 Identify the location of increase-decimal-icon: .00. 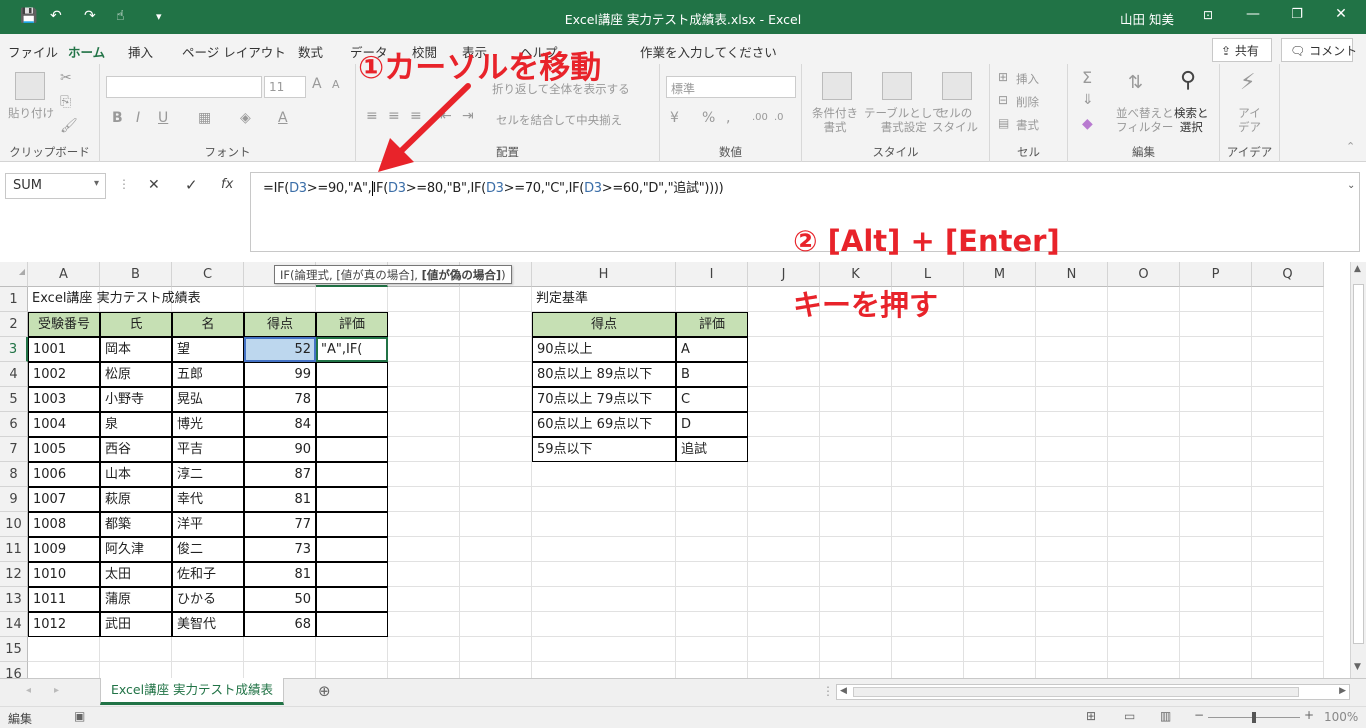
(760, 117).